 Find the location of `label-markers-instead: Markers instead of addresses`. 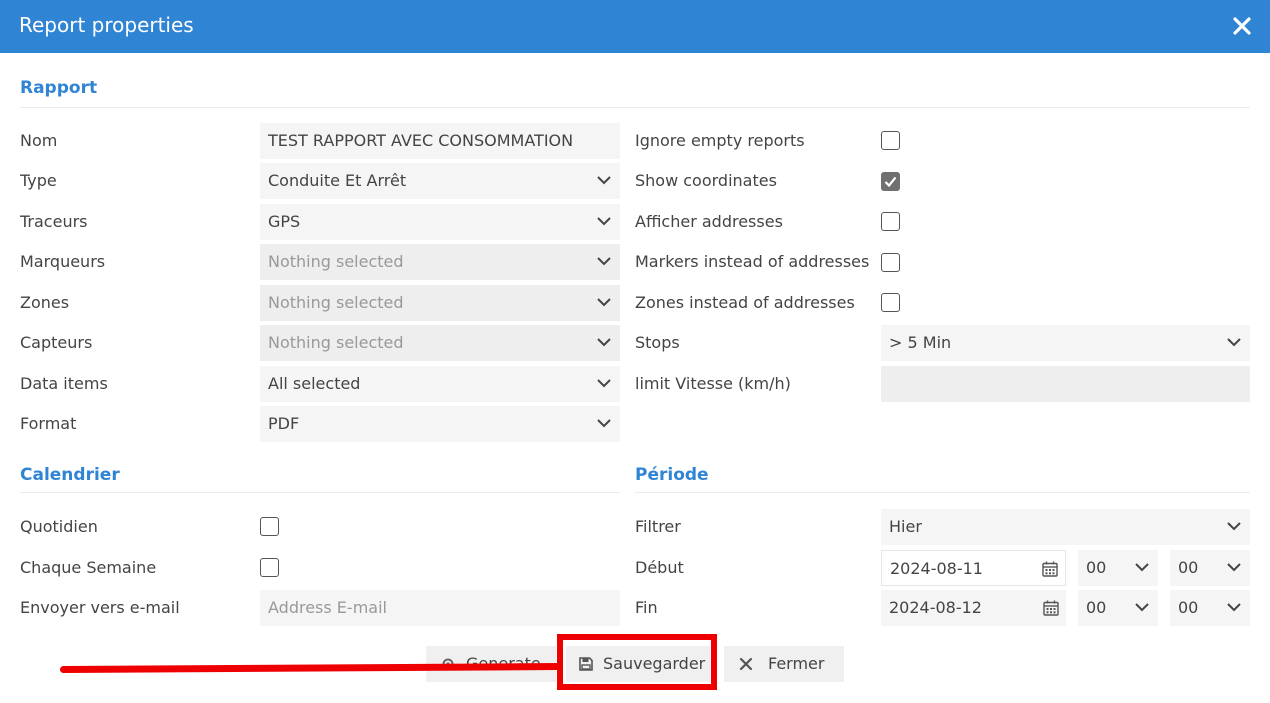

label-markers-instead: Markers instead of addresses is located at coordinates (752, 261).